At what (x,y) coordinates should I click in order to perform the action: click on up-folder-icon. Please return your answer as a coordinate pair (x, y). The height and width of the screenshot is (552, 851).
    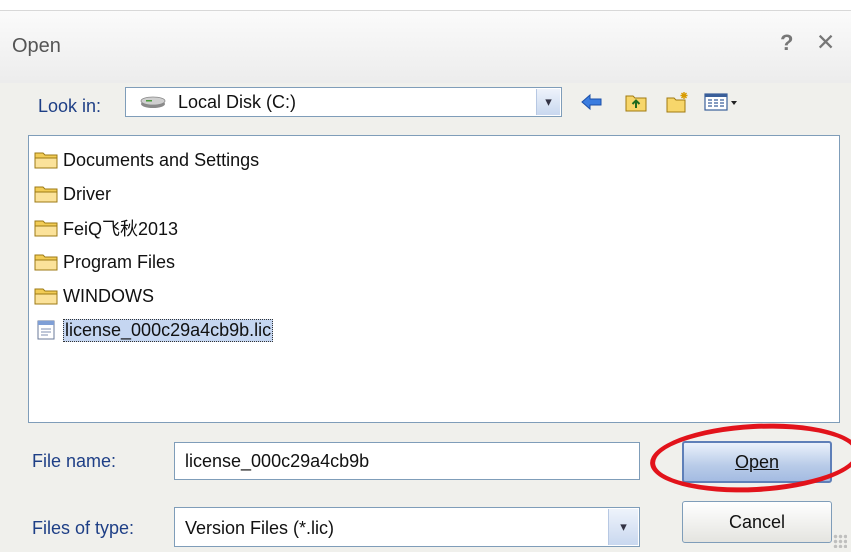
    Looking at the image, I should click on (636, 103).